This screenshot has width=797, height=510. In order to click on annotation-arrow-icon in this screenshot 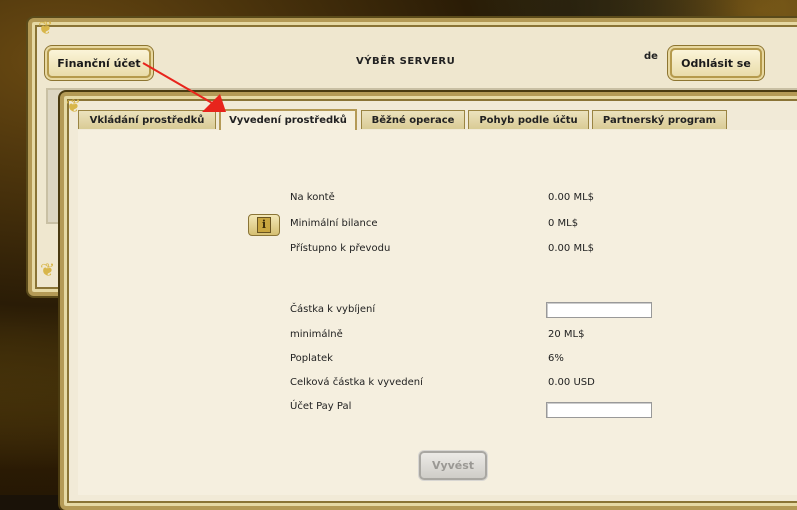, I will do `click(184, 87)`.